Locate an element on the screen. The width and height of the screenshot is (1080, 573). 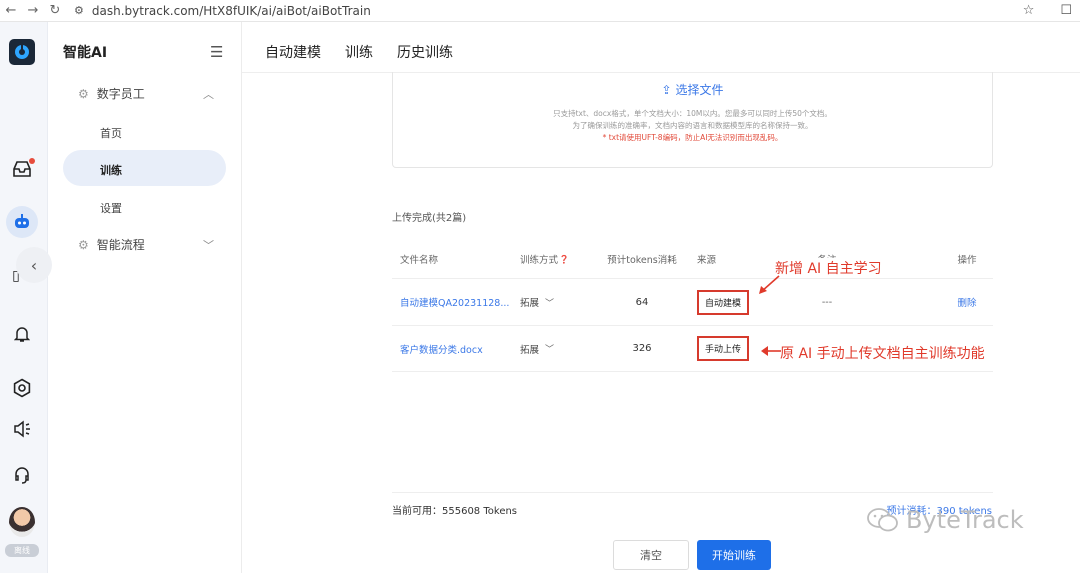
icon-rail: ▯ 离线 is located at coordinates (24, 297).